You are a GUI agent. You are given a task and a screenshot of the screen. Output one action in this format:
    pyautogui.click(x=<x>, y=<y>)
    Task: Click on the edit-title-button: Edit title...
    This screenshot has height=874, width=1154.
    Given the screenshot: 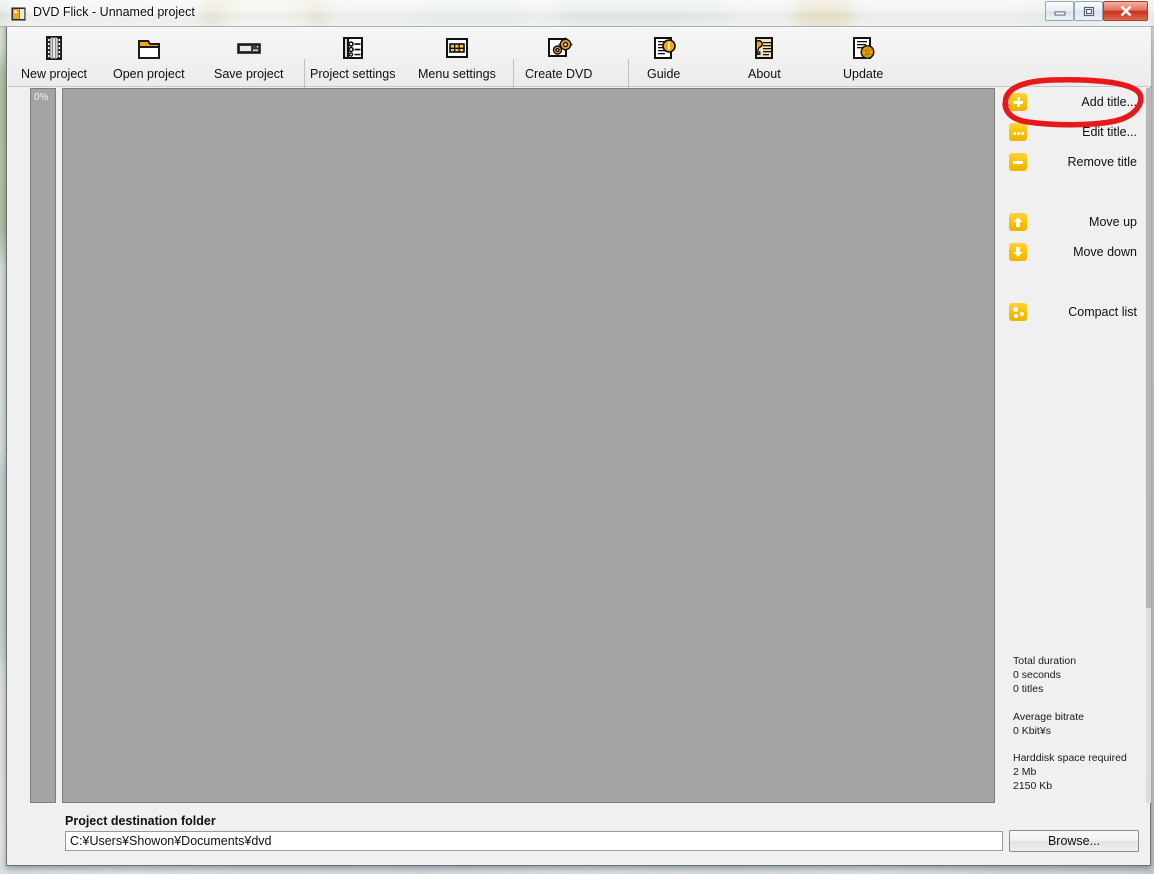 What is the action you would take?
    pyautogui.click(x=1078, y=132)
    